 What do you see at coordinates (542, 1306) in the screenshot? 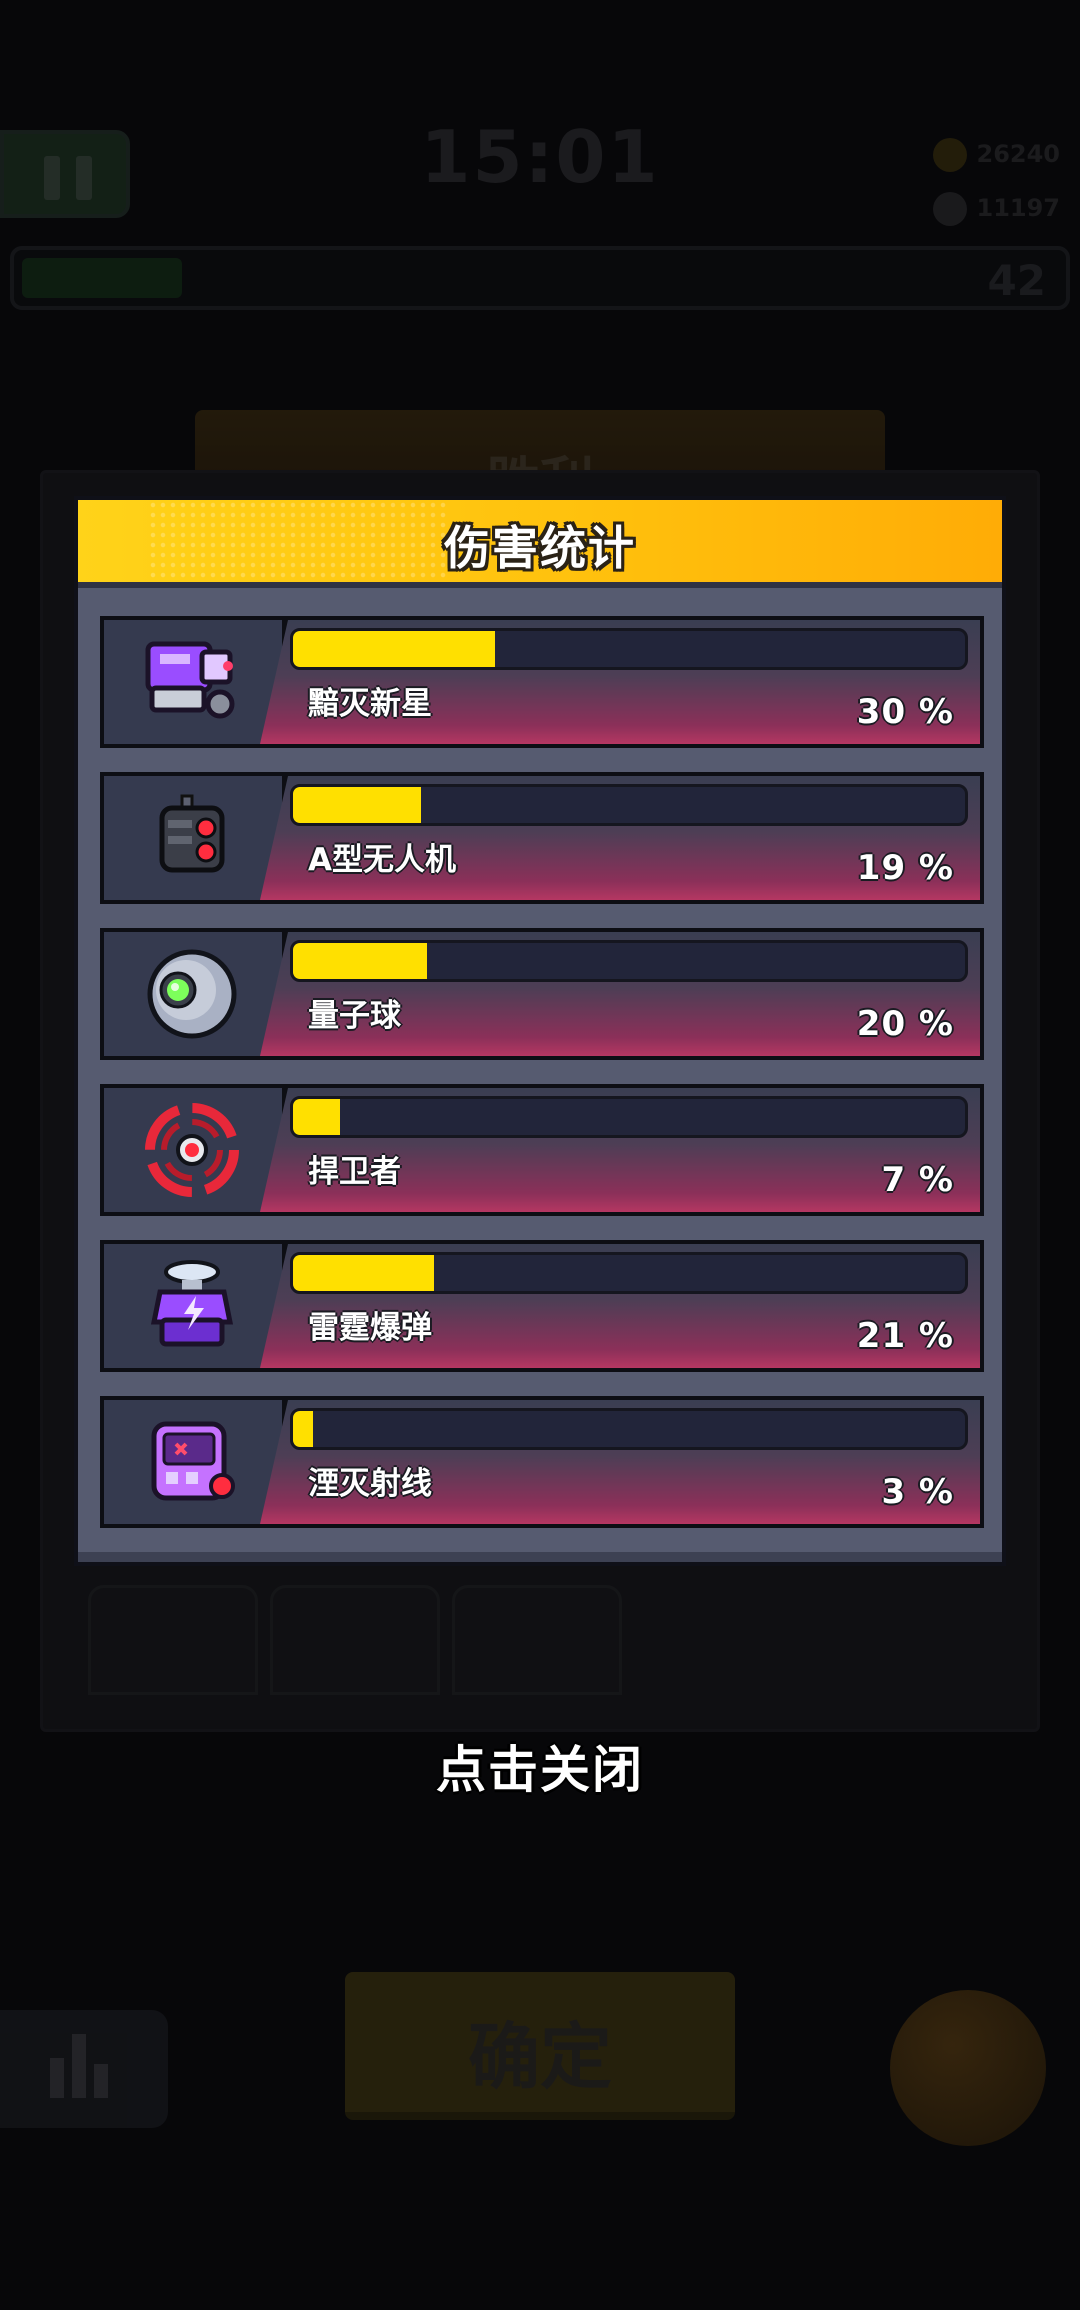
I see `weapon-row: 雷霆爆弹 21 %` at bounding box center [542, 1306].